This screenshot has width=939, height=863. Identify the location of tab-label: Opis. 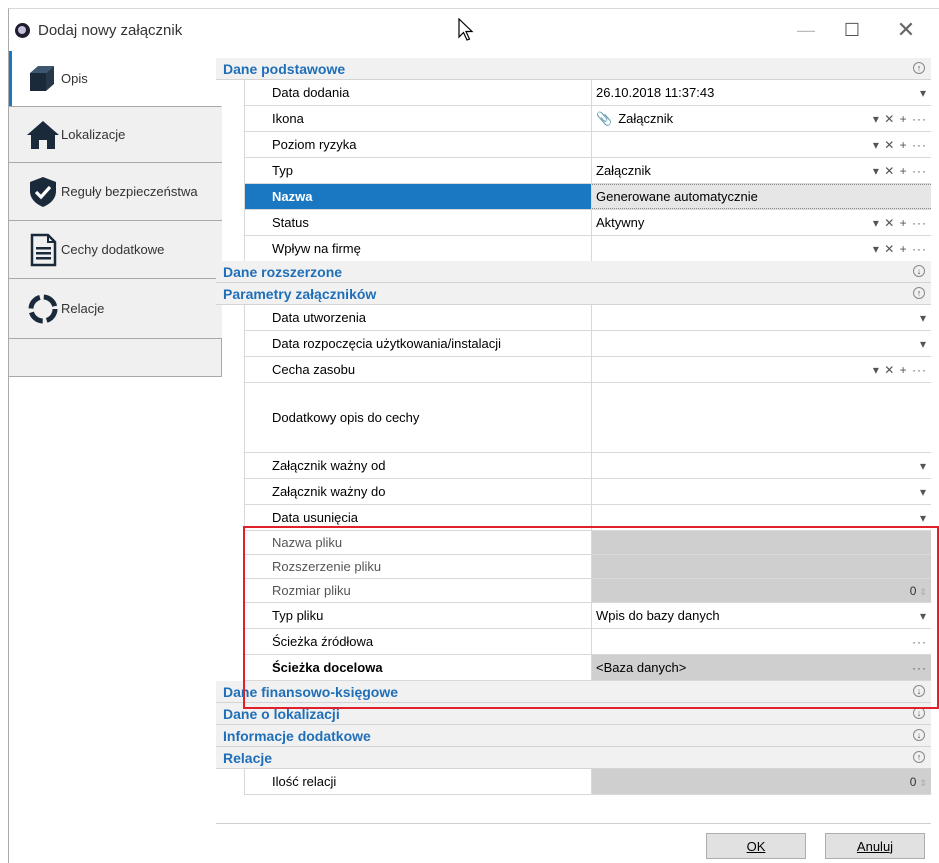
(74, 78).